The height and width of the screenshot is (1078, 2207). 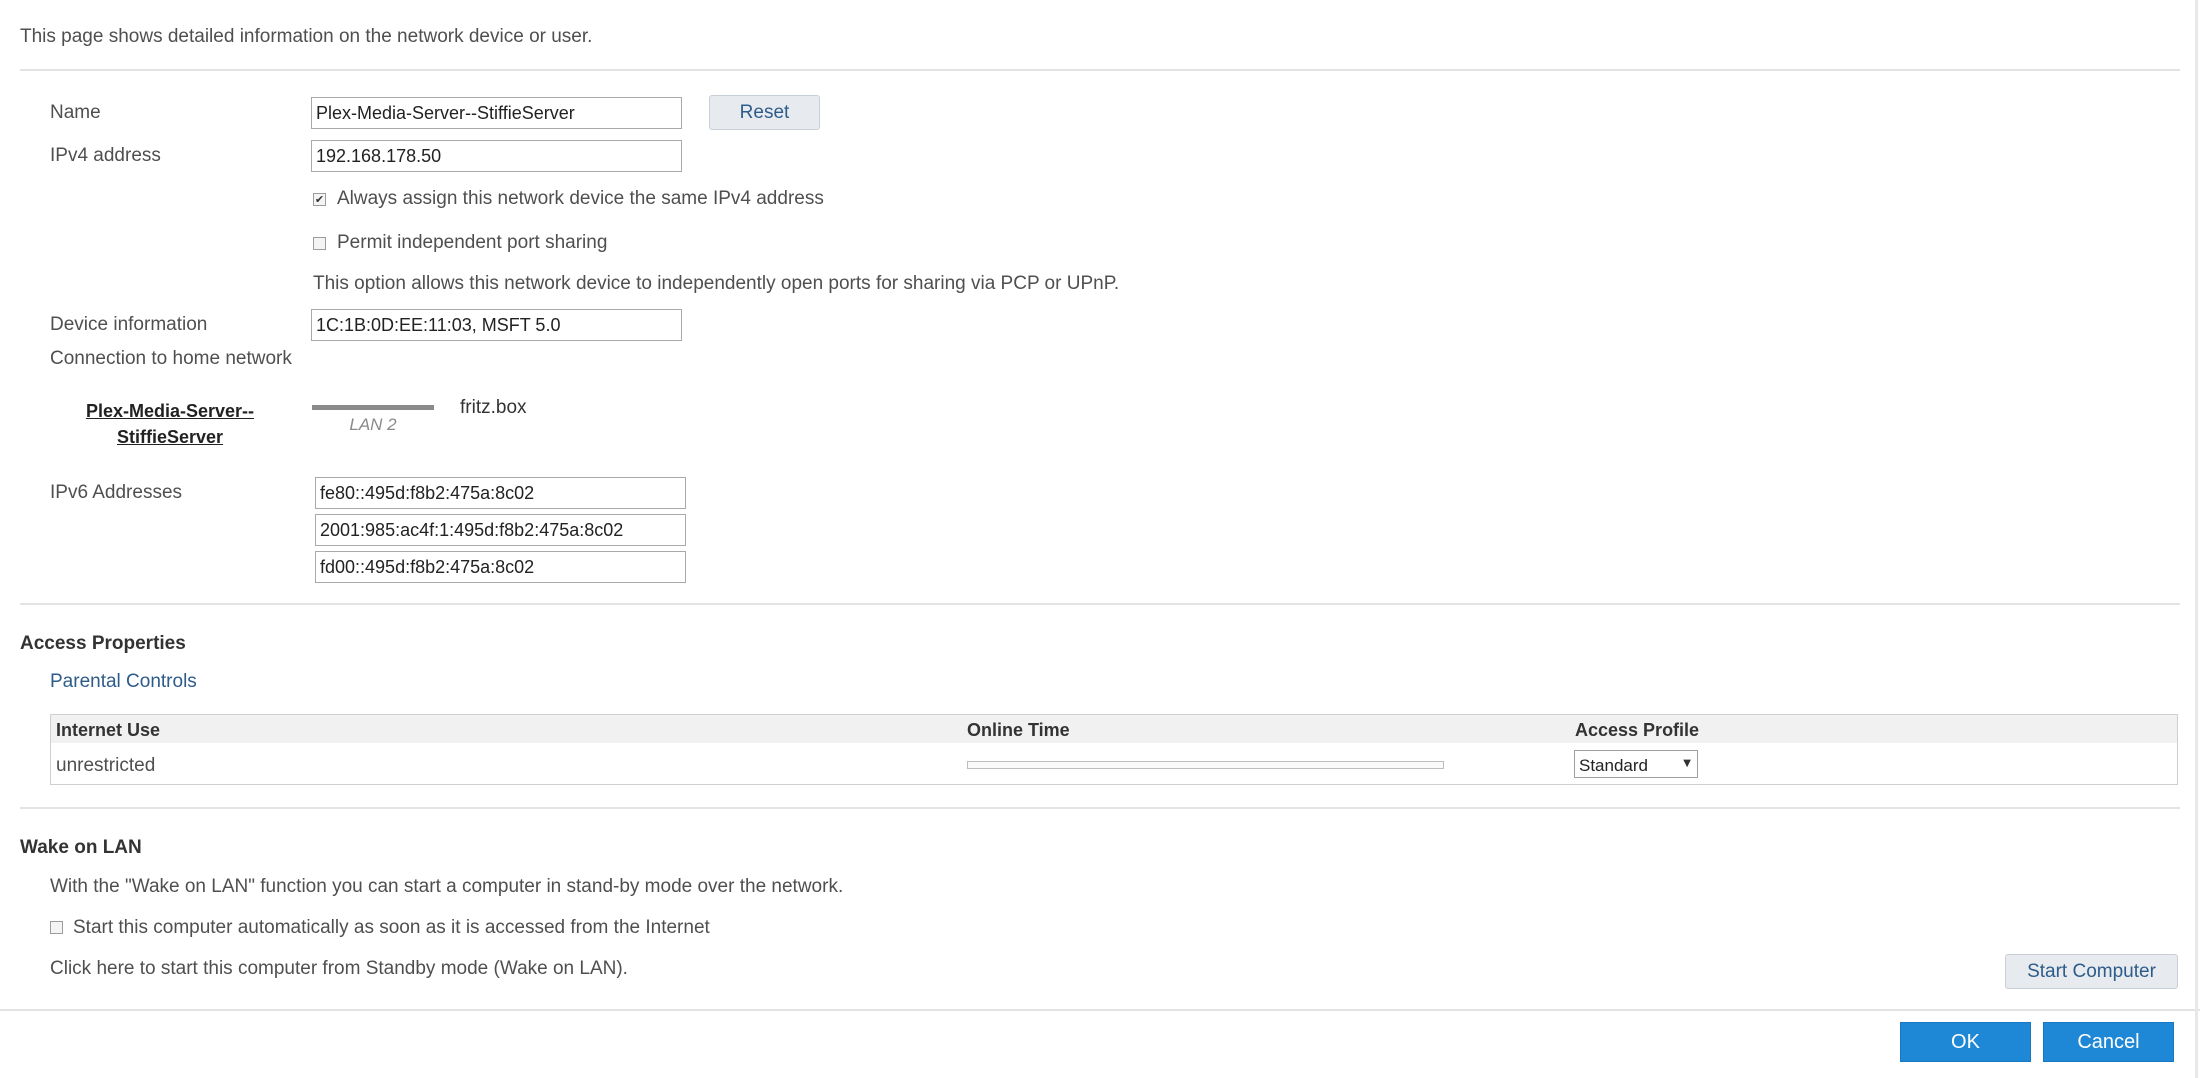 I want to click on scrollbar, so click(x=2196, y=539).